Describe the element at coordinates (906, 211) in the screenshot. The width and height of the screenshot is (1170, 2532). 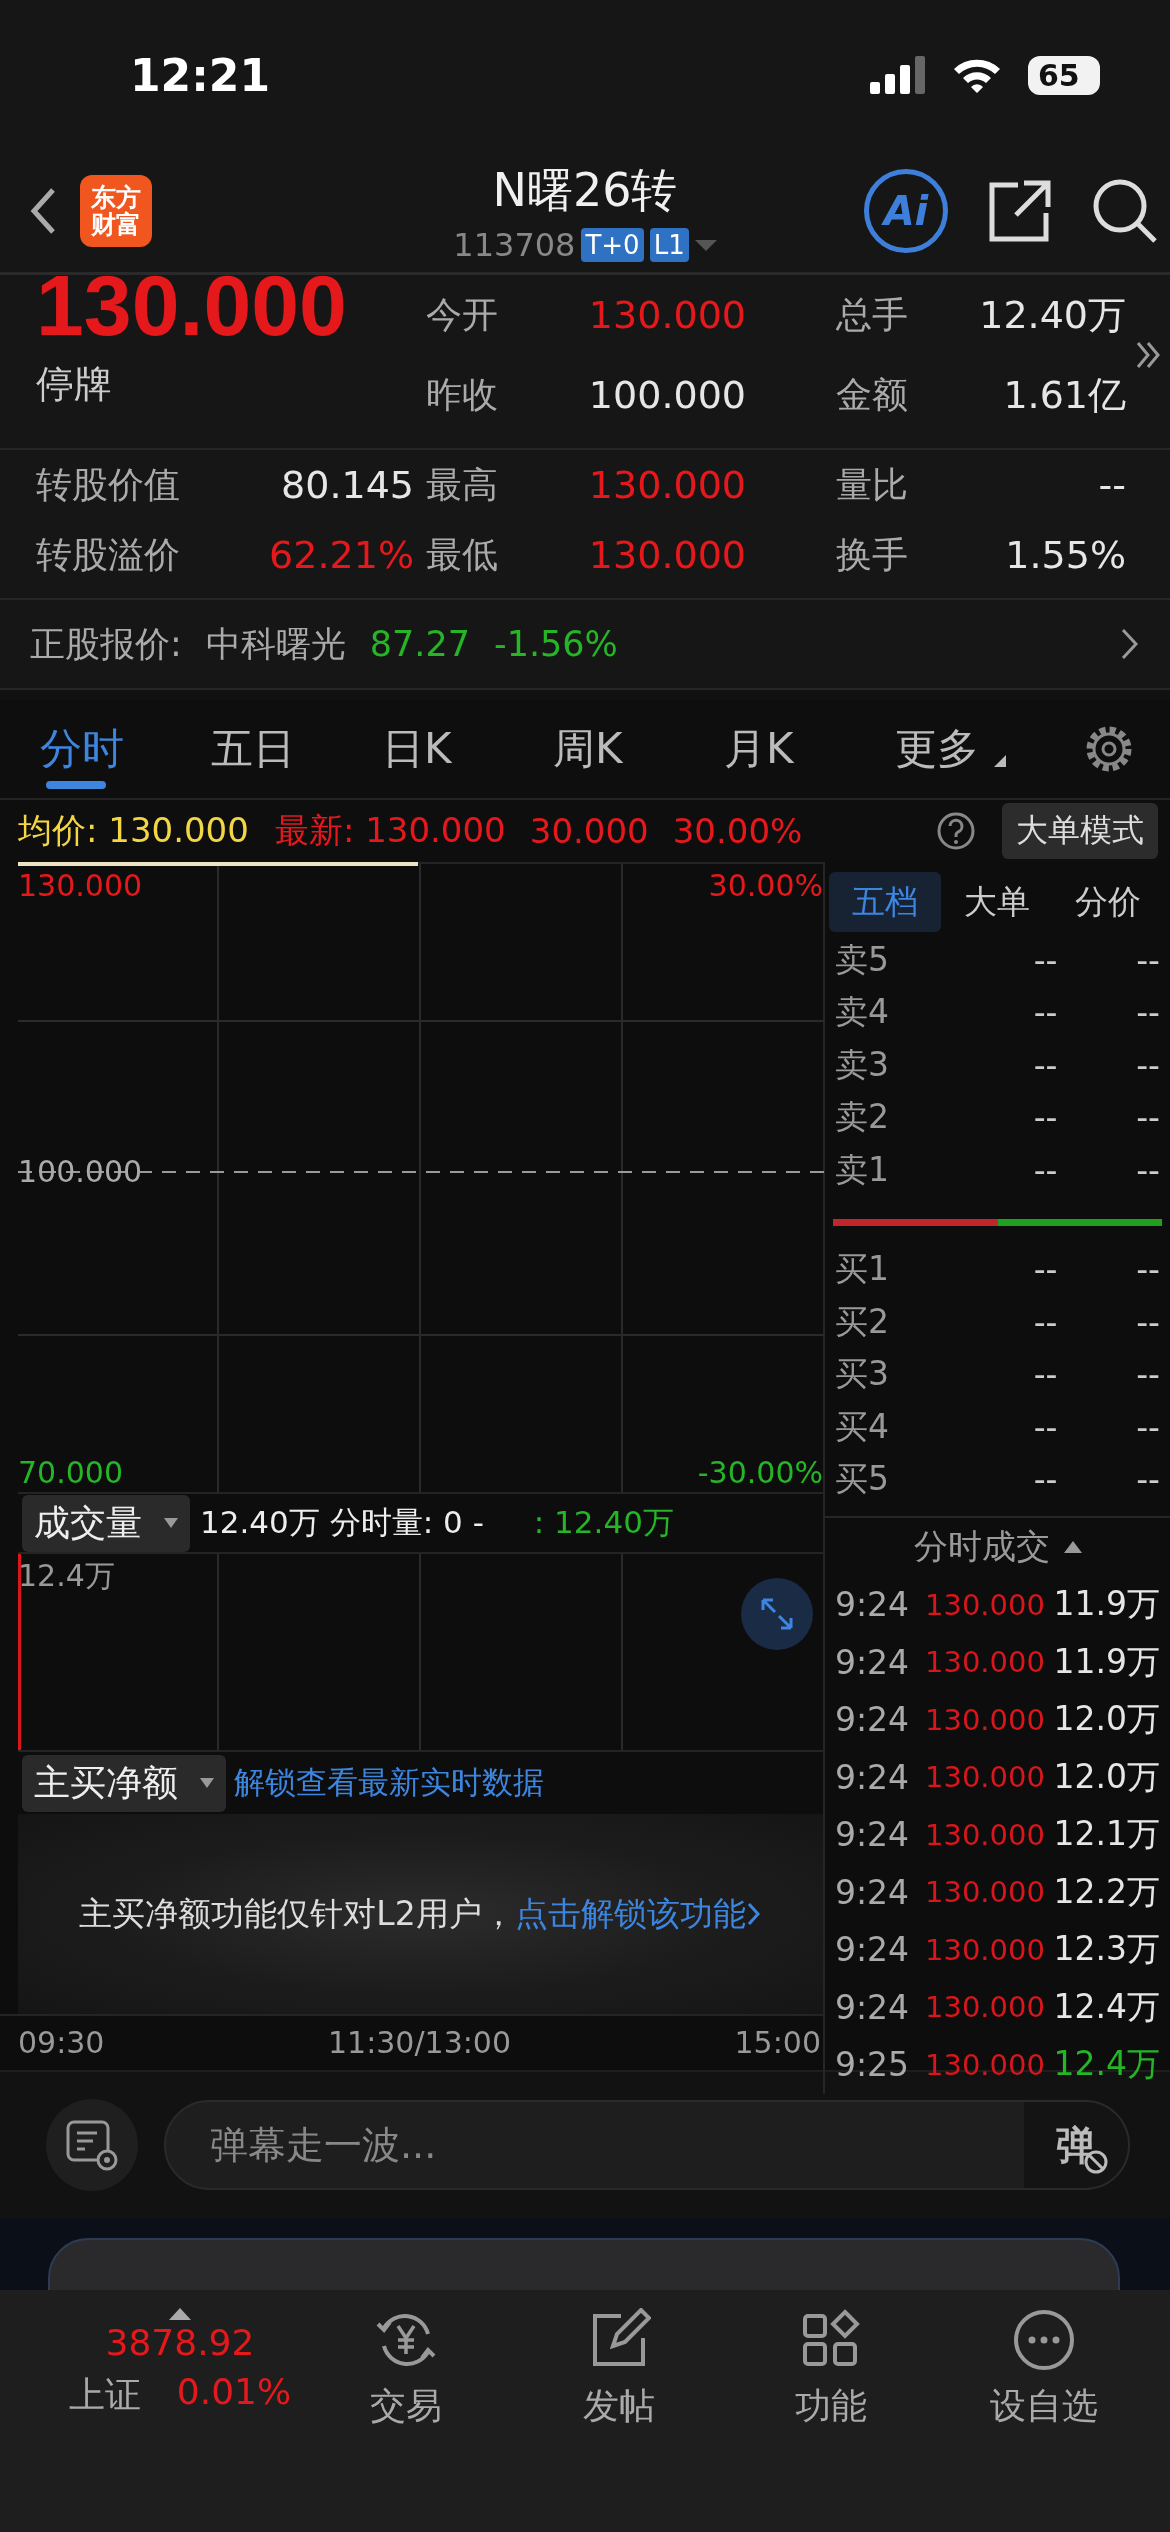
I see `ai-button: Ai` at that location.